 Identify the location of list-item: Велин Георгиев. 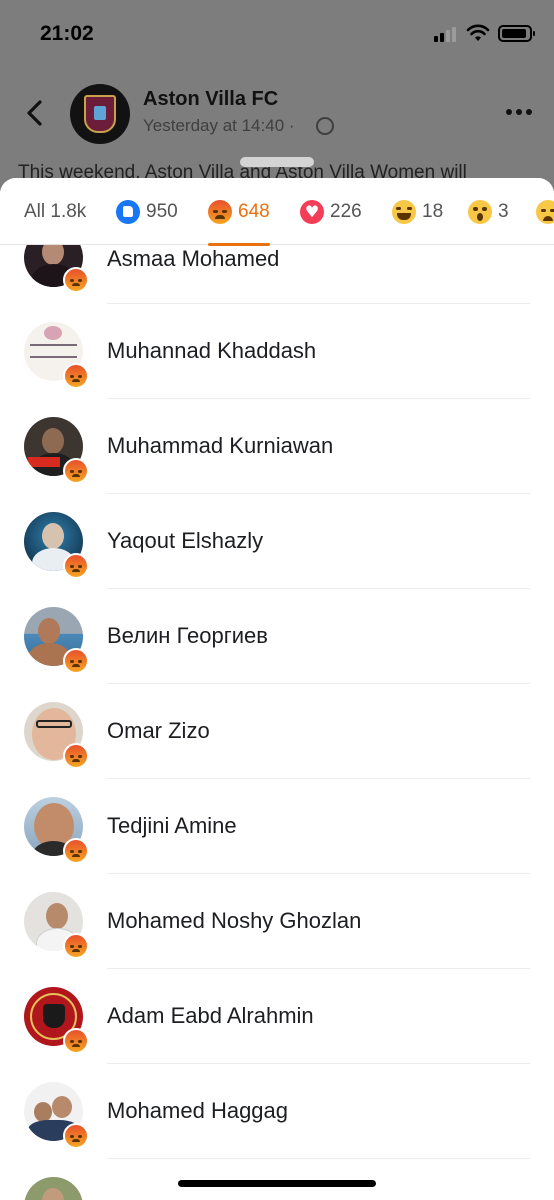
(277, 636).